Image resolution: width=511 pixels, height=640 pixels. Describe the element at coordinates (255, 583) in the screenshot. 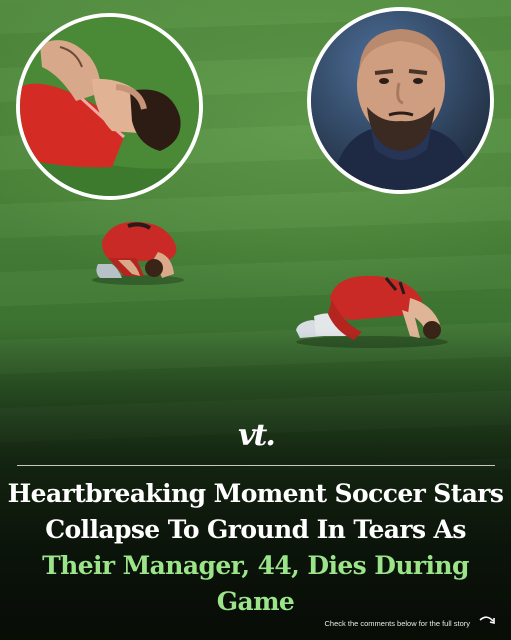

I see `headline-line-3: Their Manager, 44, Dies During Game` at that location.